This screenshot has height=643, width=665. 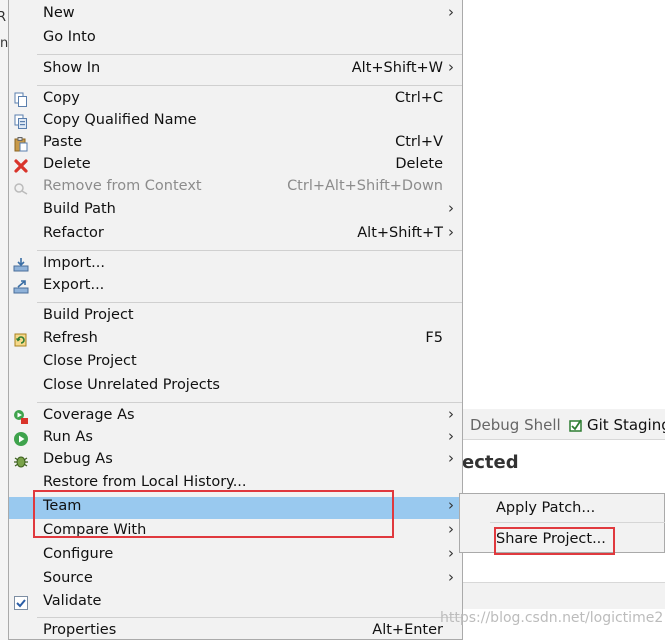 I want to click on menu-item-label: Copy, so click(x=61, y=98).